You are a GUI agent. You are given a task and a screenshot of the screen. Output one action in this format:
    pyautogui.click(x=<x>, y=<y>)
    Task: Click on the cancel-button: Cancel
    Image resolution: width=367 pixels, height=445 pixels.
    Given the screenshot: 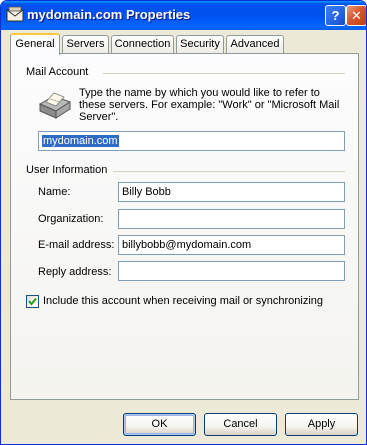 What is the action you would take?
    pyautogui.click(x=240, y=424)
    